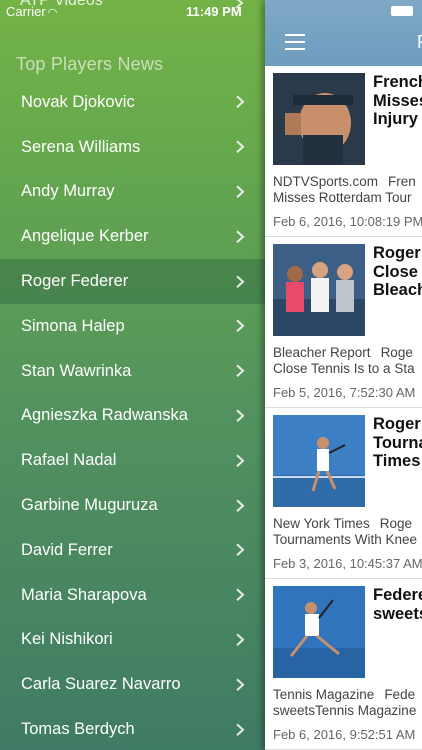 The image size is (422, 750). Describe the element at coordinates (342, 197) in the screenshot. I see `article-summary: Misses Rotterdam Tour` at that location.